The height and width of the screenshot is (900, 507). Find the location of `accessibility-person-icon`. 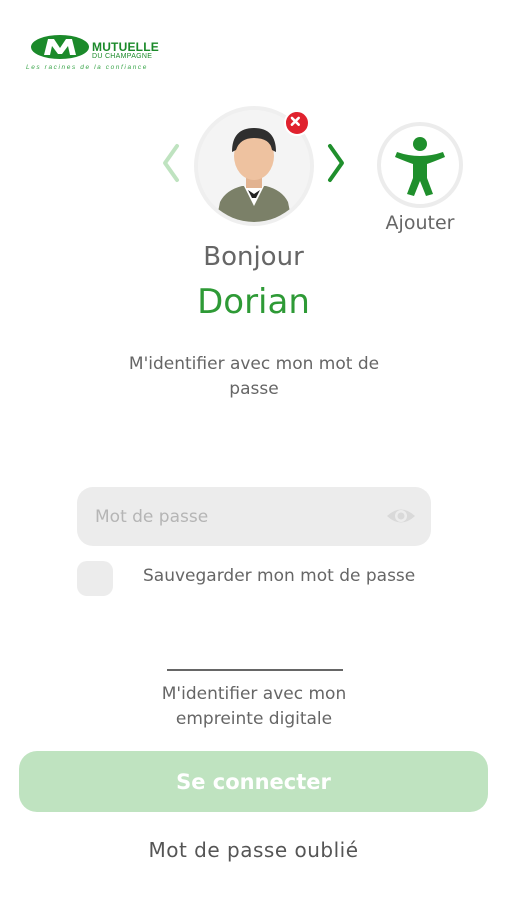

accessibility-person-icon is located at coordinates (420, 166).